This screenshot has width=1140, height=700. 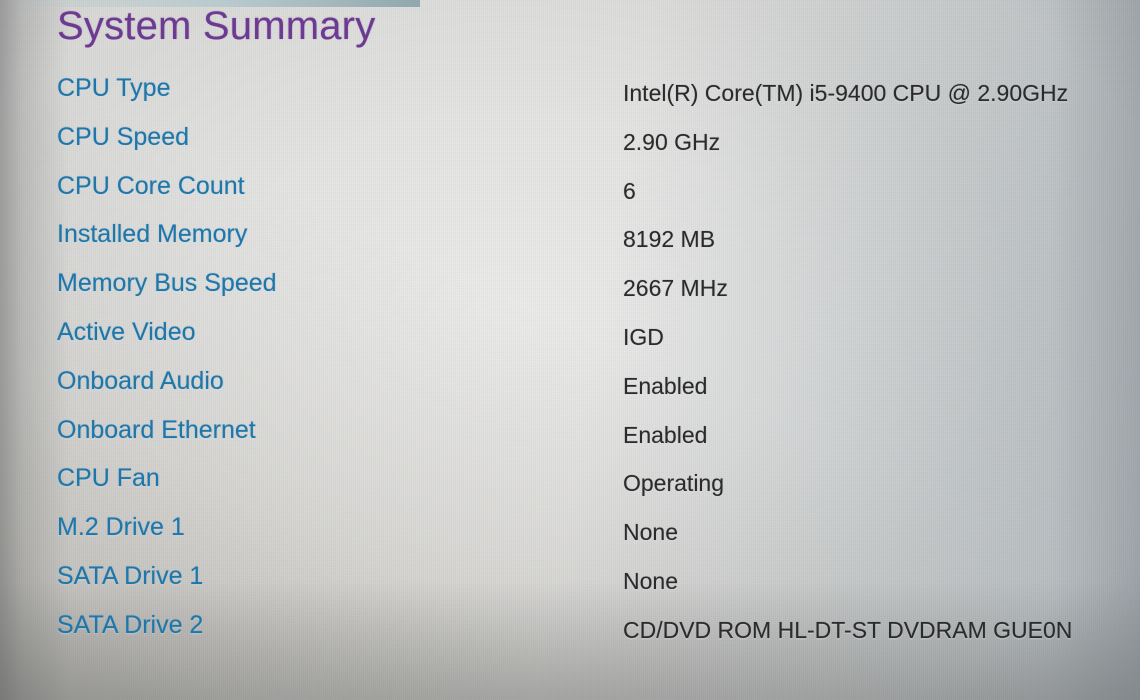 I want to click on summary-row: M.2 Drive 1 None, so click(x=570, y=537).